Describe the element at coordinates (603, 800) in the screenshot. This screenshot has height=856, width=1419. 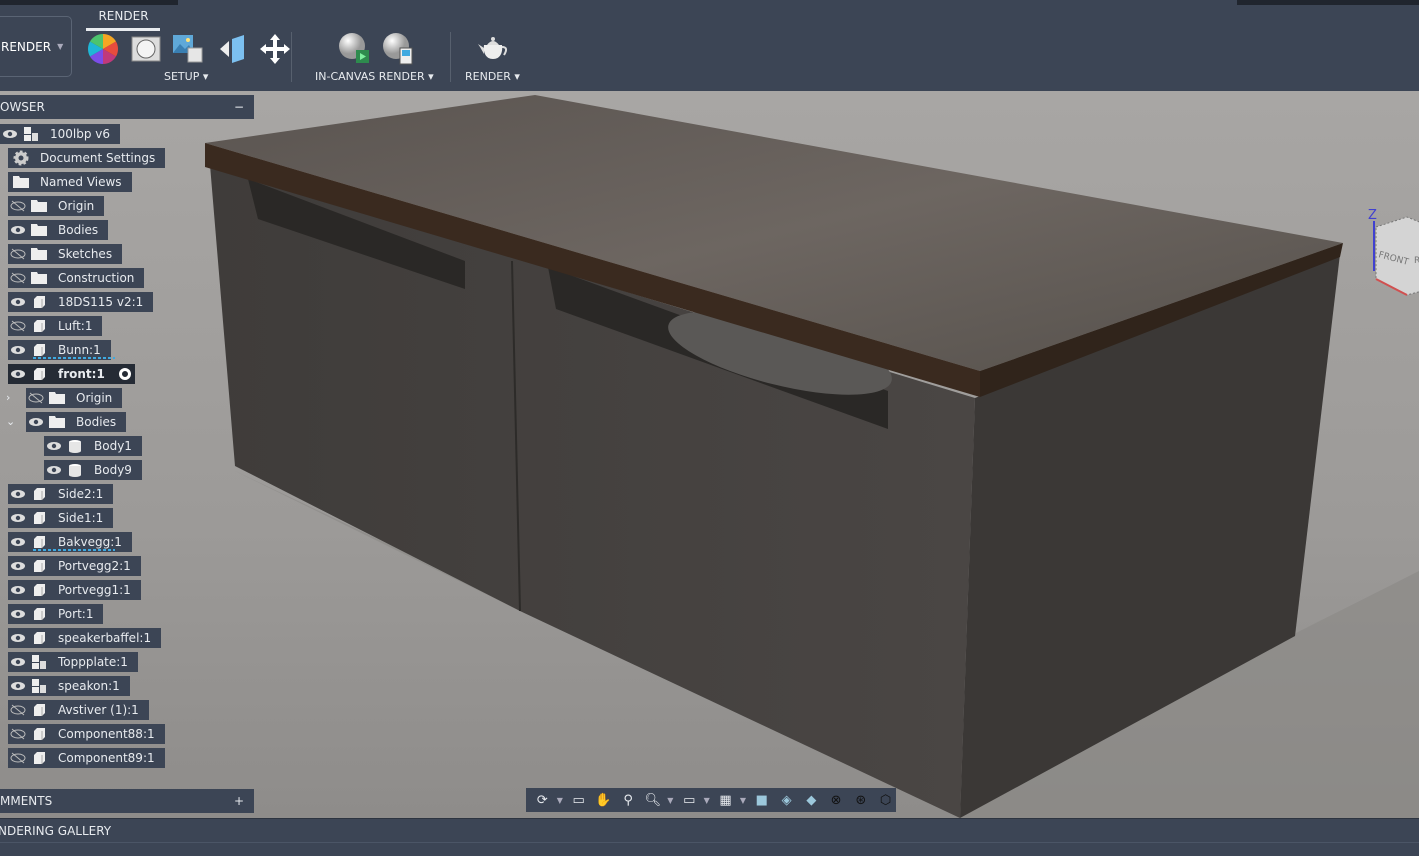
I see `pan-icon: ✋` at that location.